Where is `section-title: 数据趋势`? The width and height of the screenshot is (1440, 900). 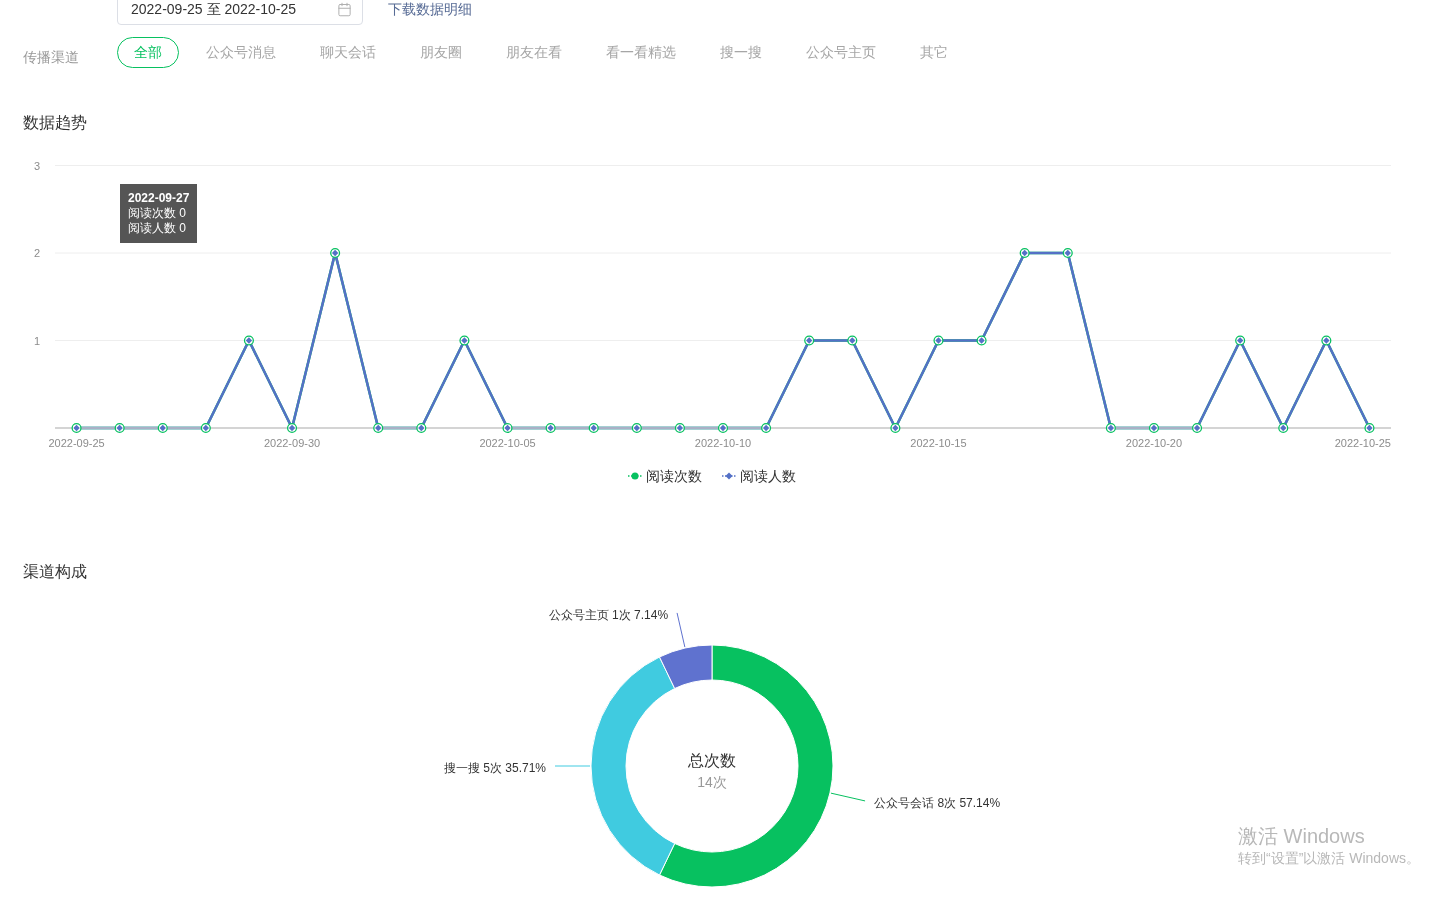 section-title: 数据趋势 is located at coordinates (55, 123).